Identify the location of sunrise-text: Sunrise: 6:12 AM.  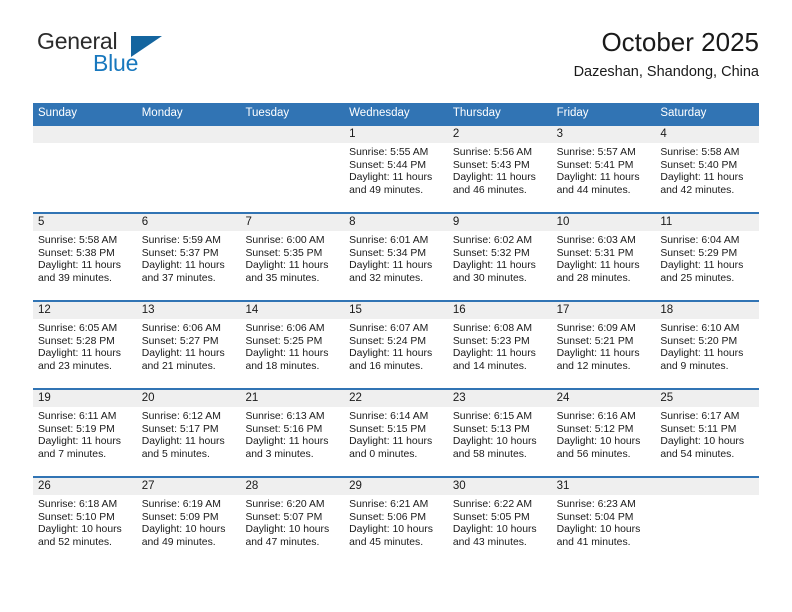
(181, 416).